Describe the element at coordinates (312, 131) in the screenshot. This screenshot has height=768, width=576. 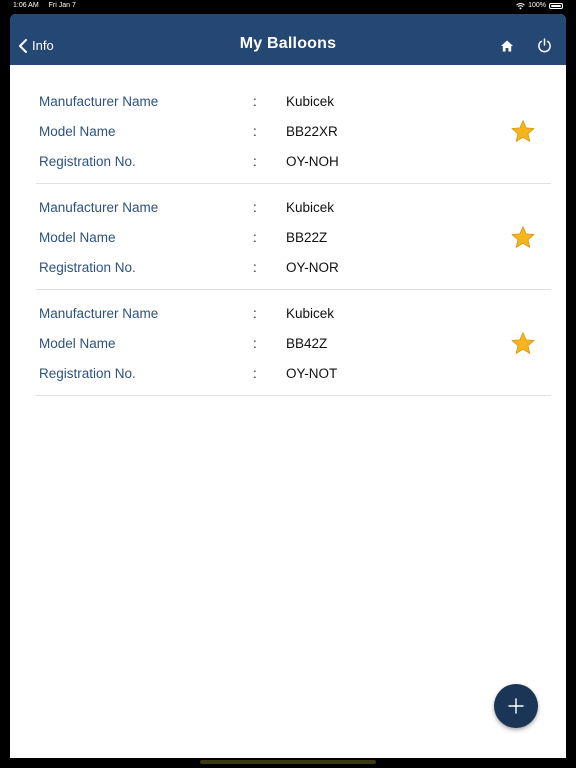
I see `model-value: BB22XR` at that location.